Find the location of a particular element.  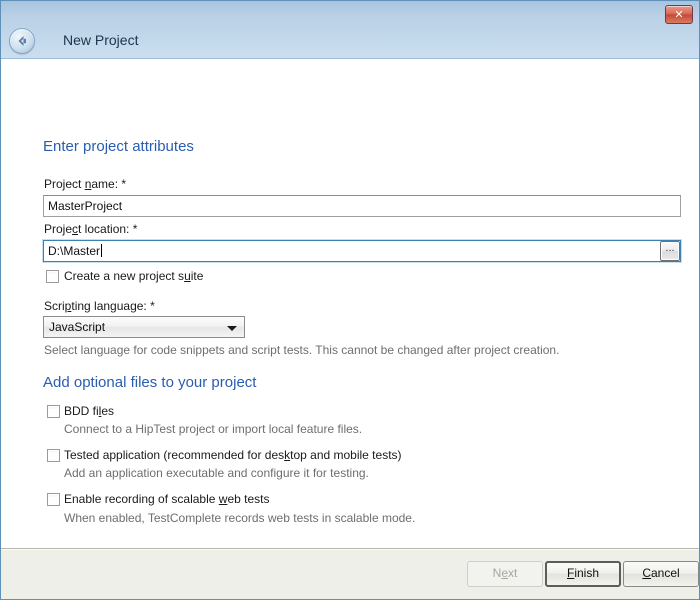

scalable-web-tests-checkbox is located at coordinates (53, 499).